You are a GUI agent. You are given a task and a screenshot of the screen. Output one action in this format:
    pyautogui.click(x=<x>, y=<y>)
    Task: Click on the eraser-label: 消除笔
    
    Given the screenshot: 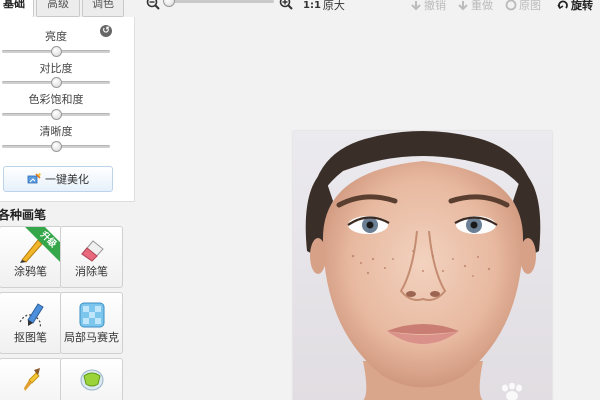 What is the action you would take?
    pyautogui.click(x=91, y=271)
    